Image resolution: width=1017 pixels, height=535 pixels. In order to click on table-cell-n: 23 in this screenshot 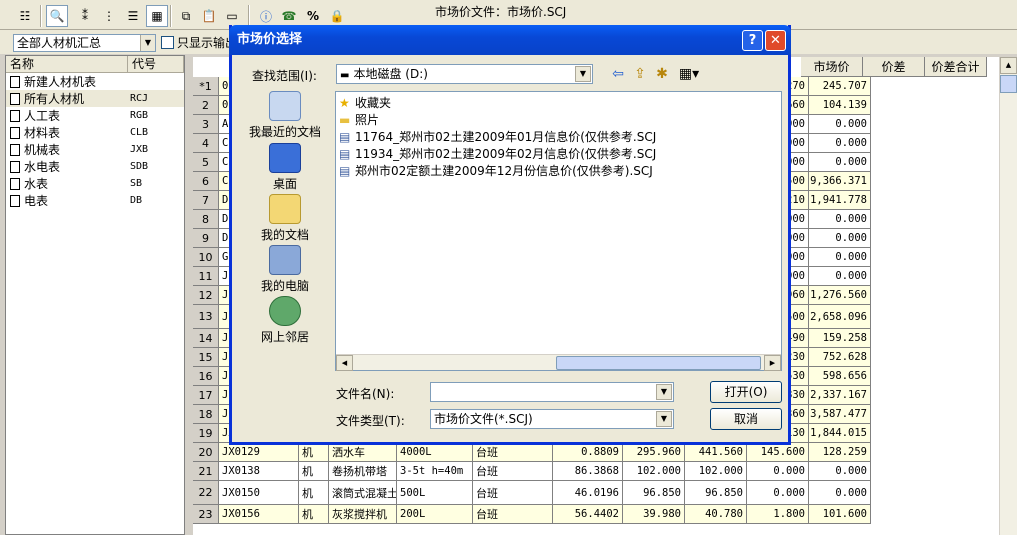, I will do `click(206, 514)`.